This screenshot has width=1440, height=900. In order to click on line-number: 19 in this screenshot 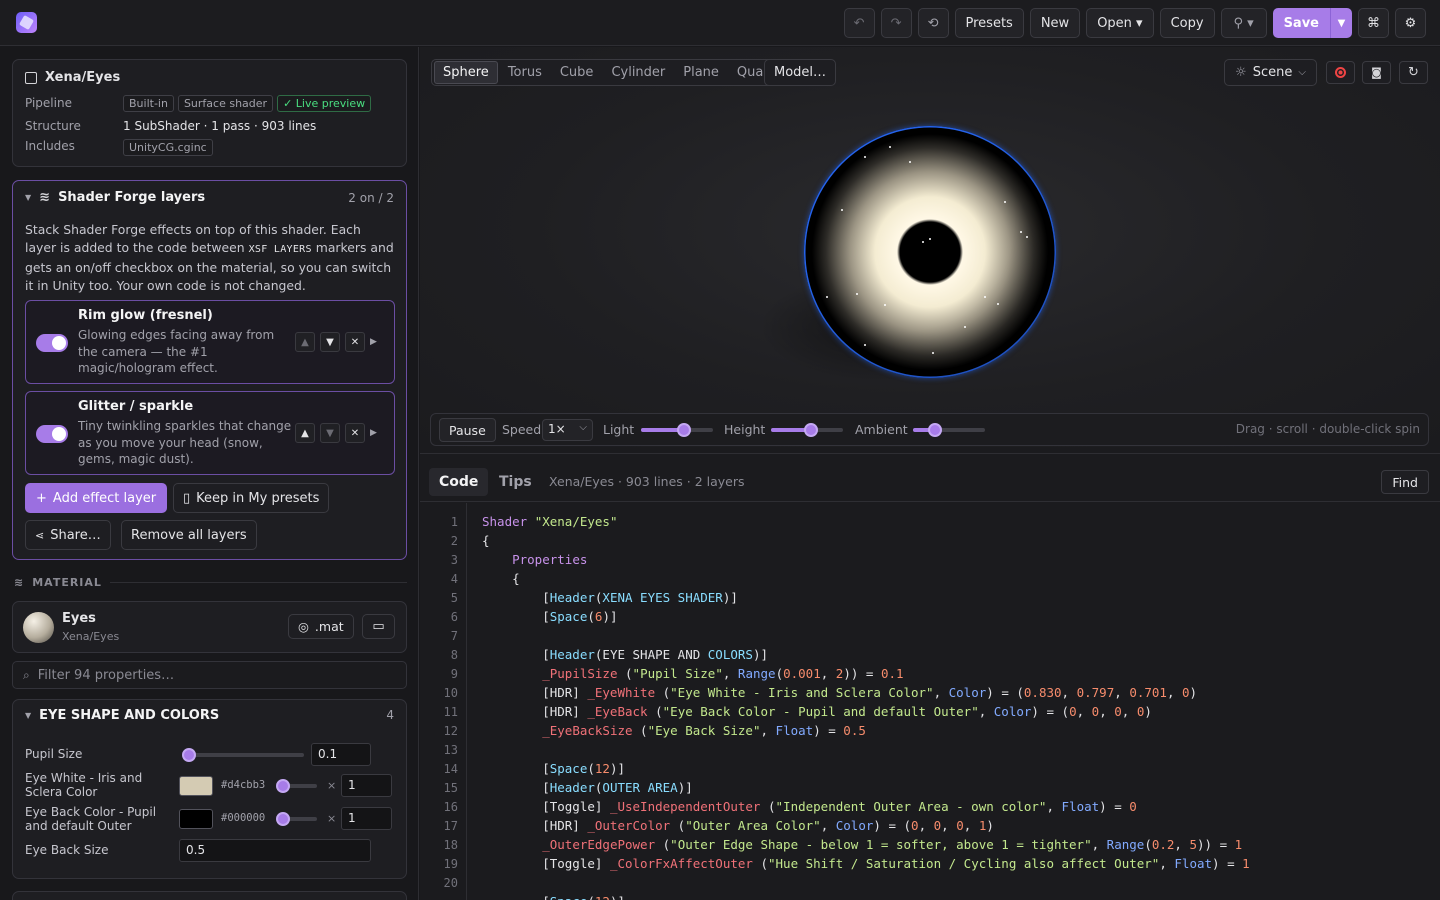, I will do `click(450, 864)`.